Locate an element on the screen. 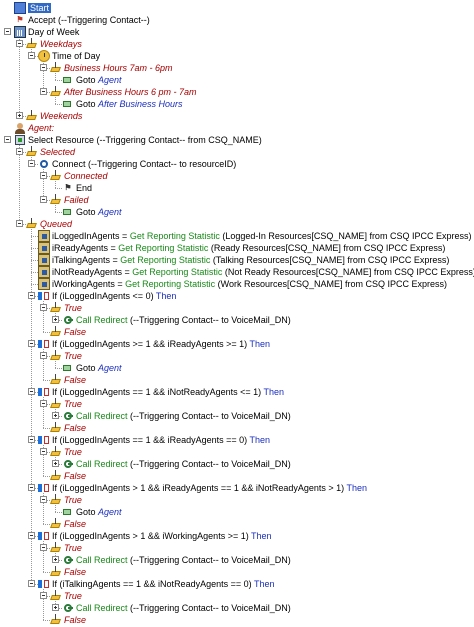  tree-node: Start is located at coordinates (237, 8).